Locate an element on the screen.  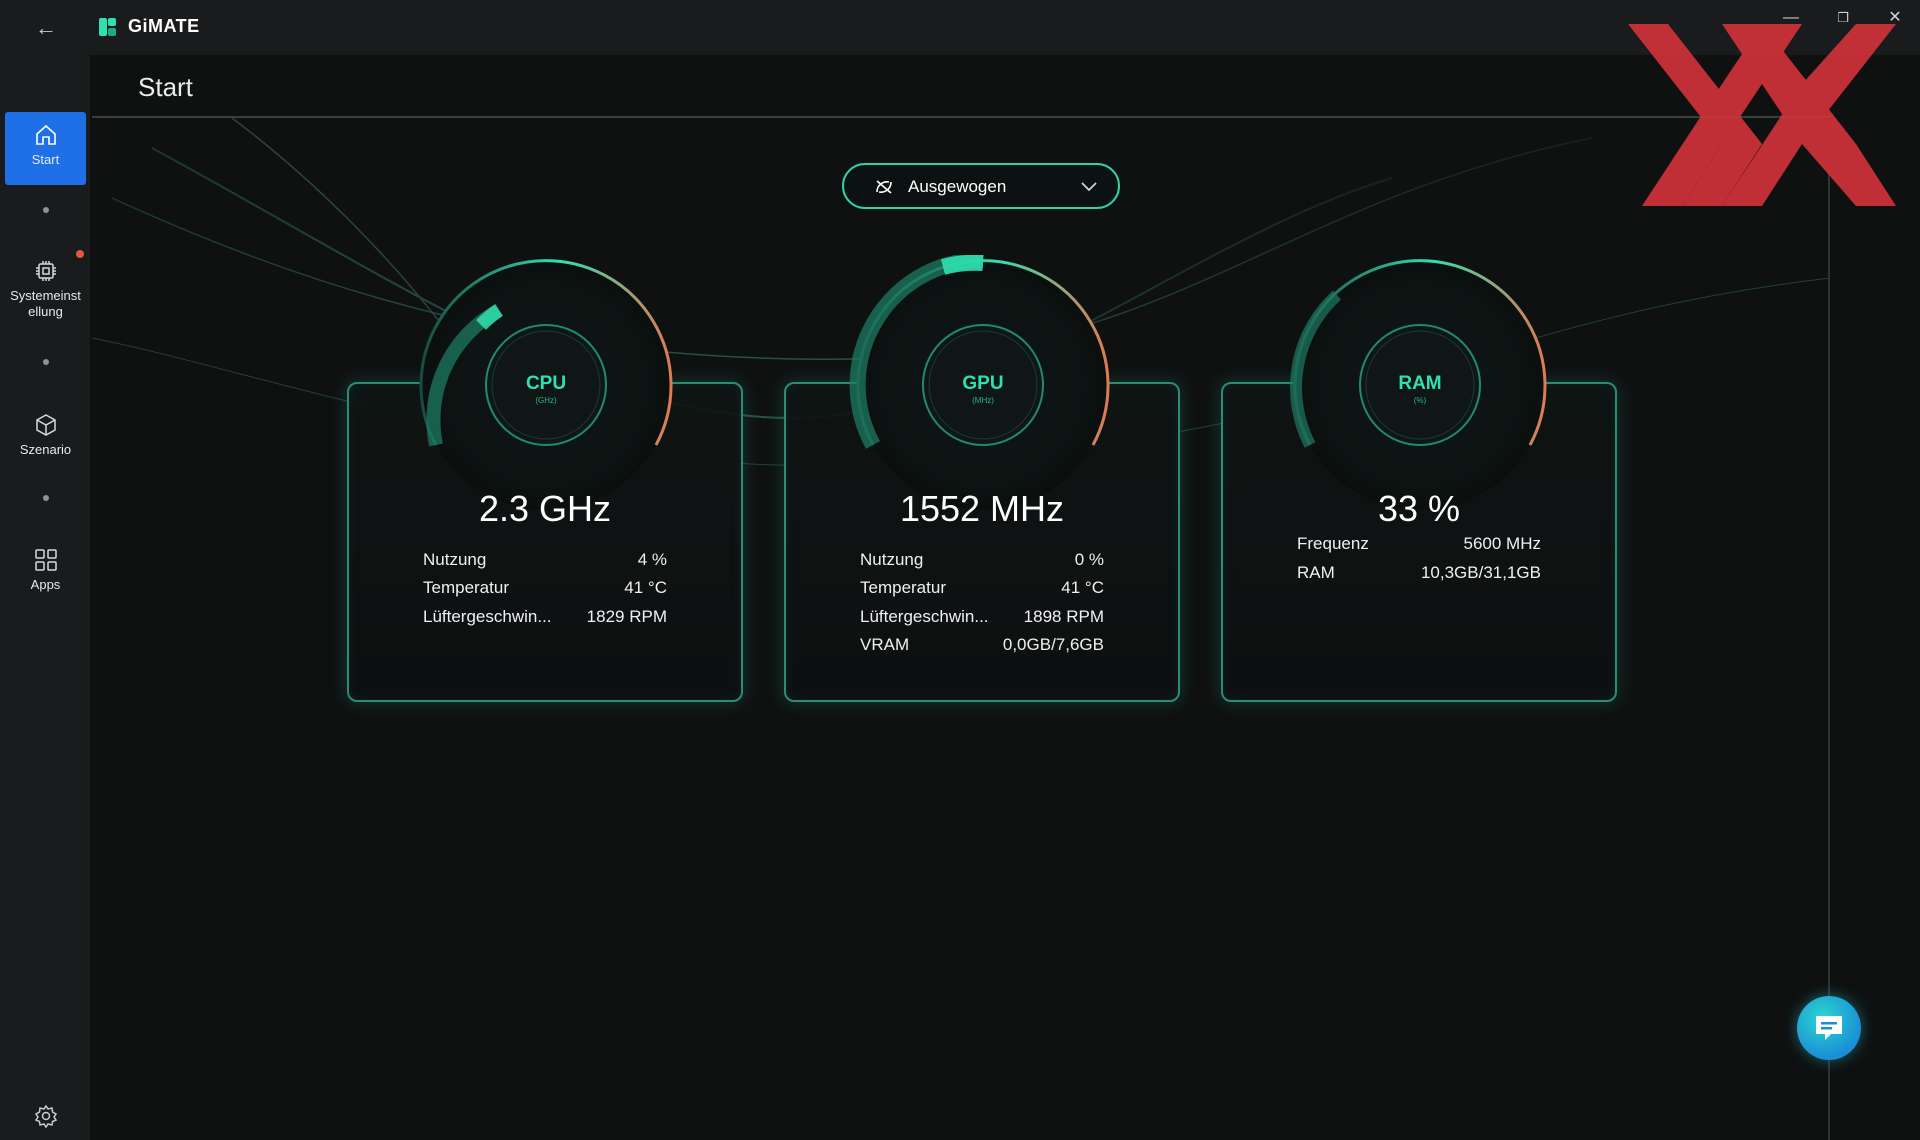
grid-icon is located at coordinates (45, 560).